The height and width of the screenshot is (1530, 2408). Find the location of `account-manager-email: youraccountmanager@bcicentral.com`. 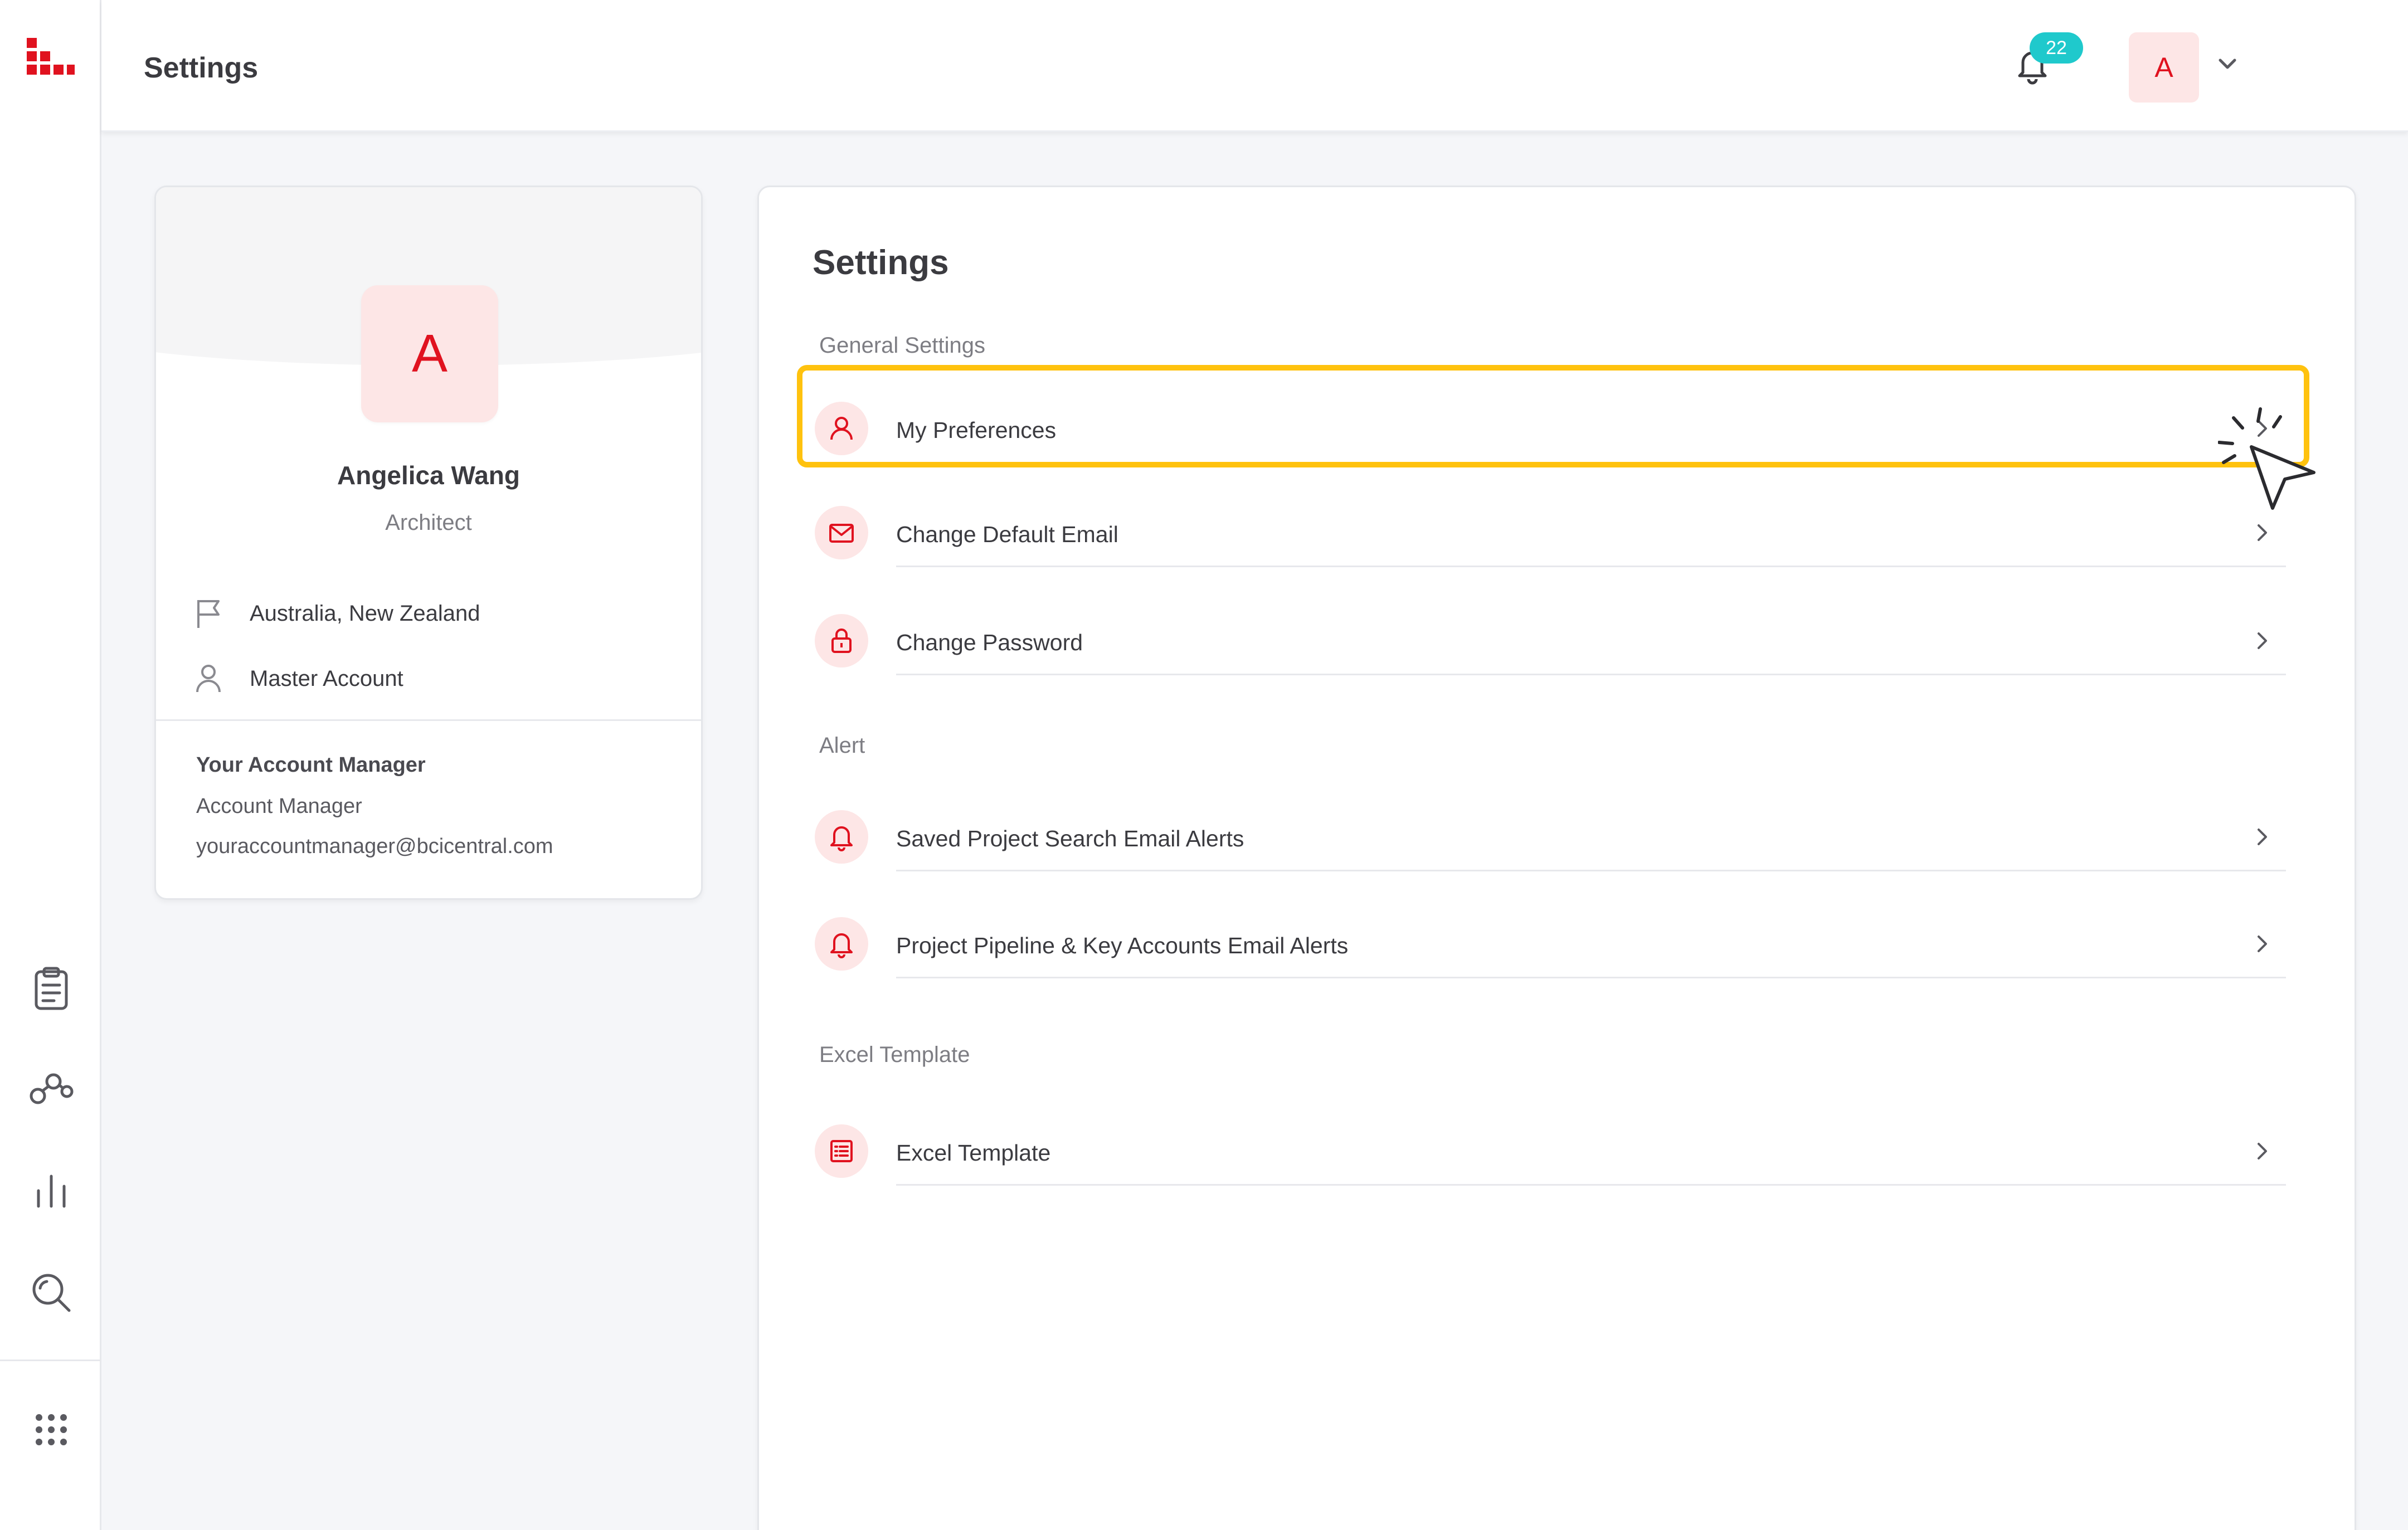

account-manager-email: youraccountmanager@bcicentral.com is located at coordinates (374, 847).